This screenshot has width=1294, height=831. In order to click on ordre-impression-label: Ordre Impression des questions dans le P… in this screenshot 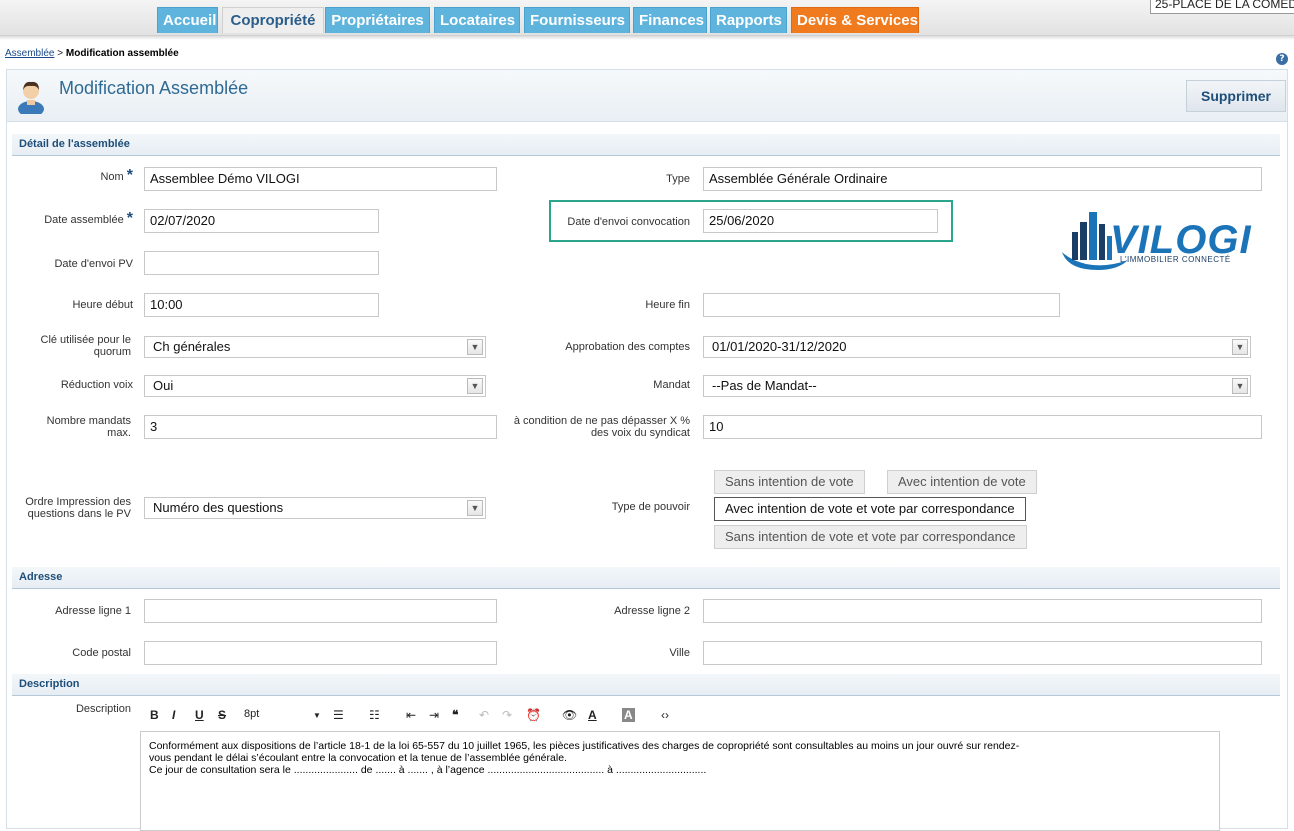, I will do `click(72, 508)`.